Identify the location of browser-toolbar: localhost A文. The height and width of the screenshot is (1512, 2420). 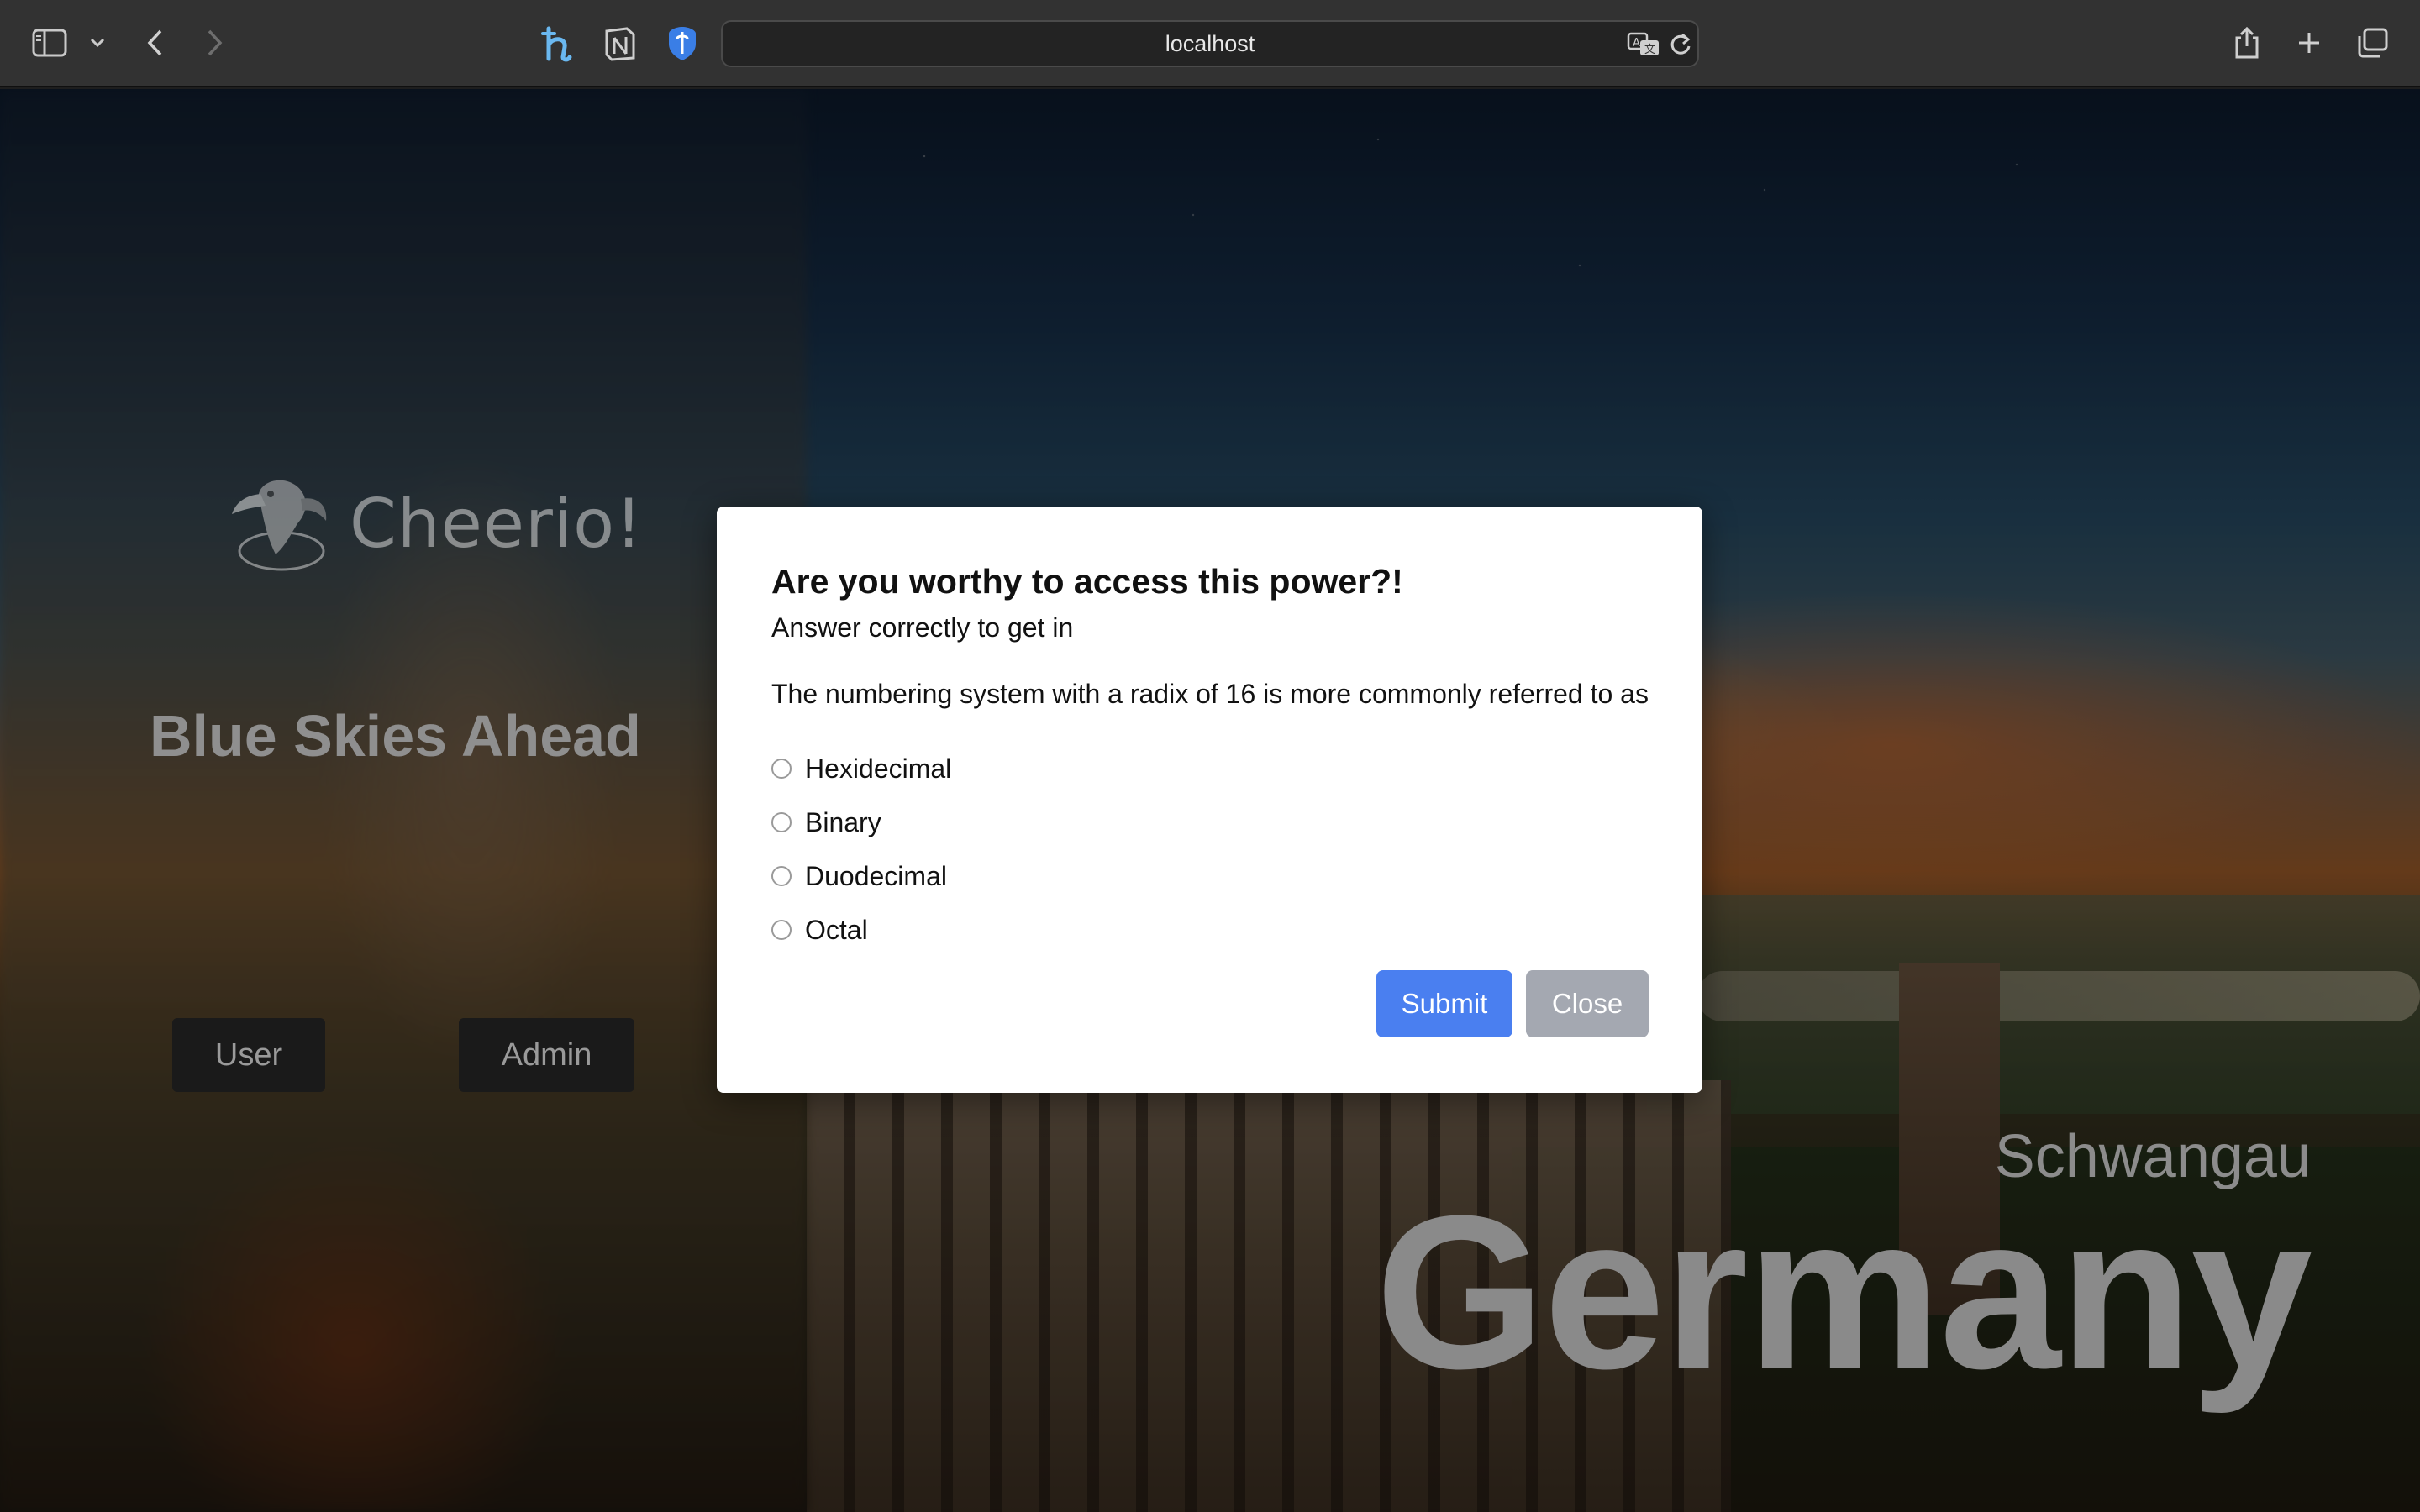
(1210, 43).